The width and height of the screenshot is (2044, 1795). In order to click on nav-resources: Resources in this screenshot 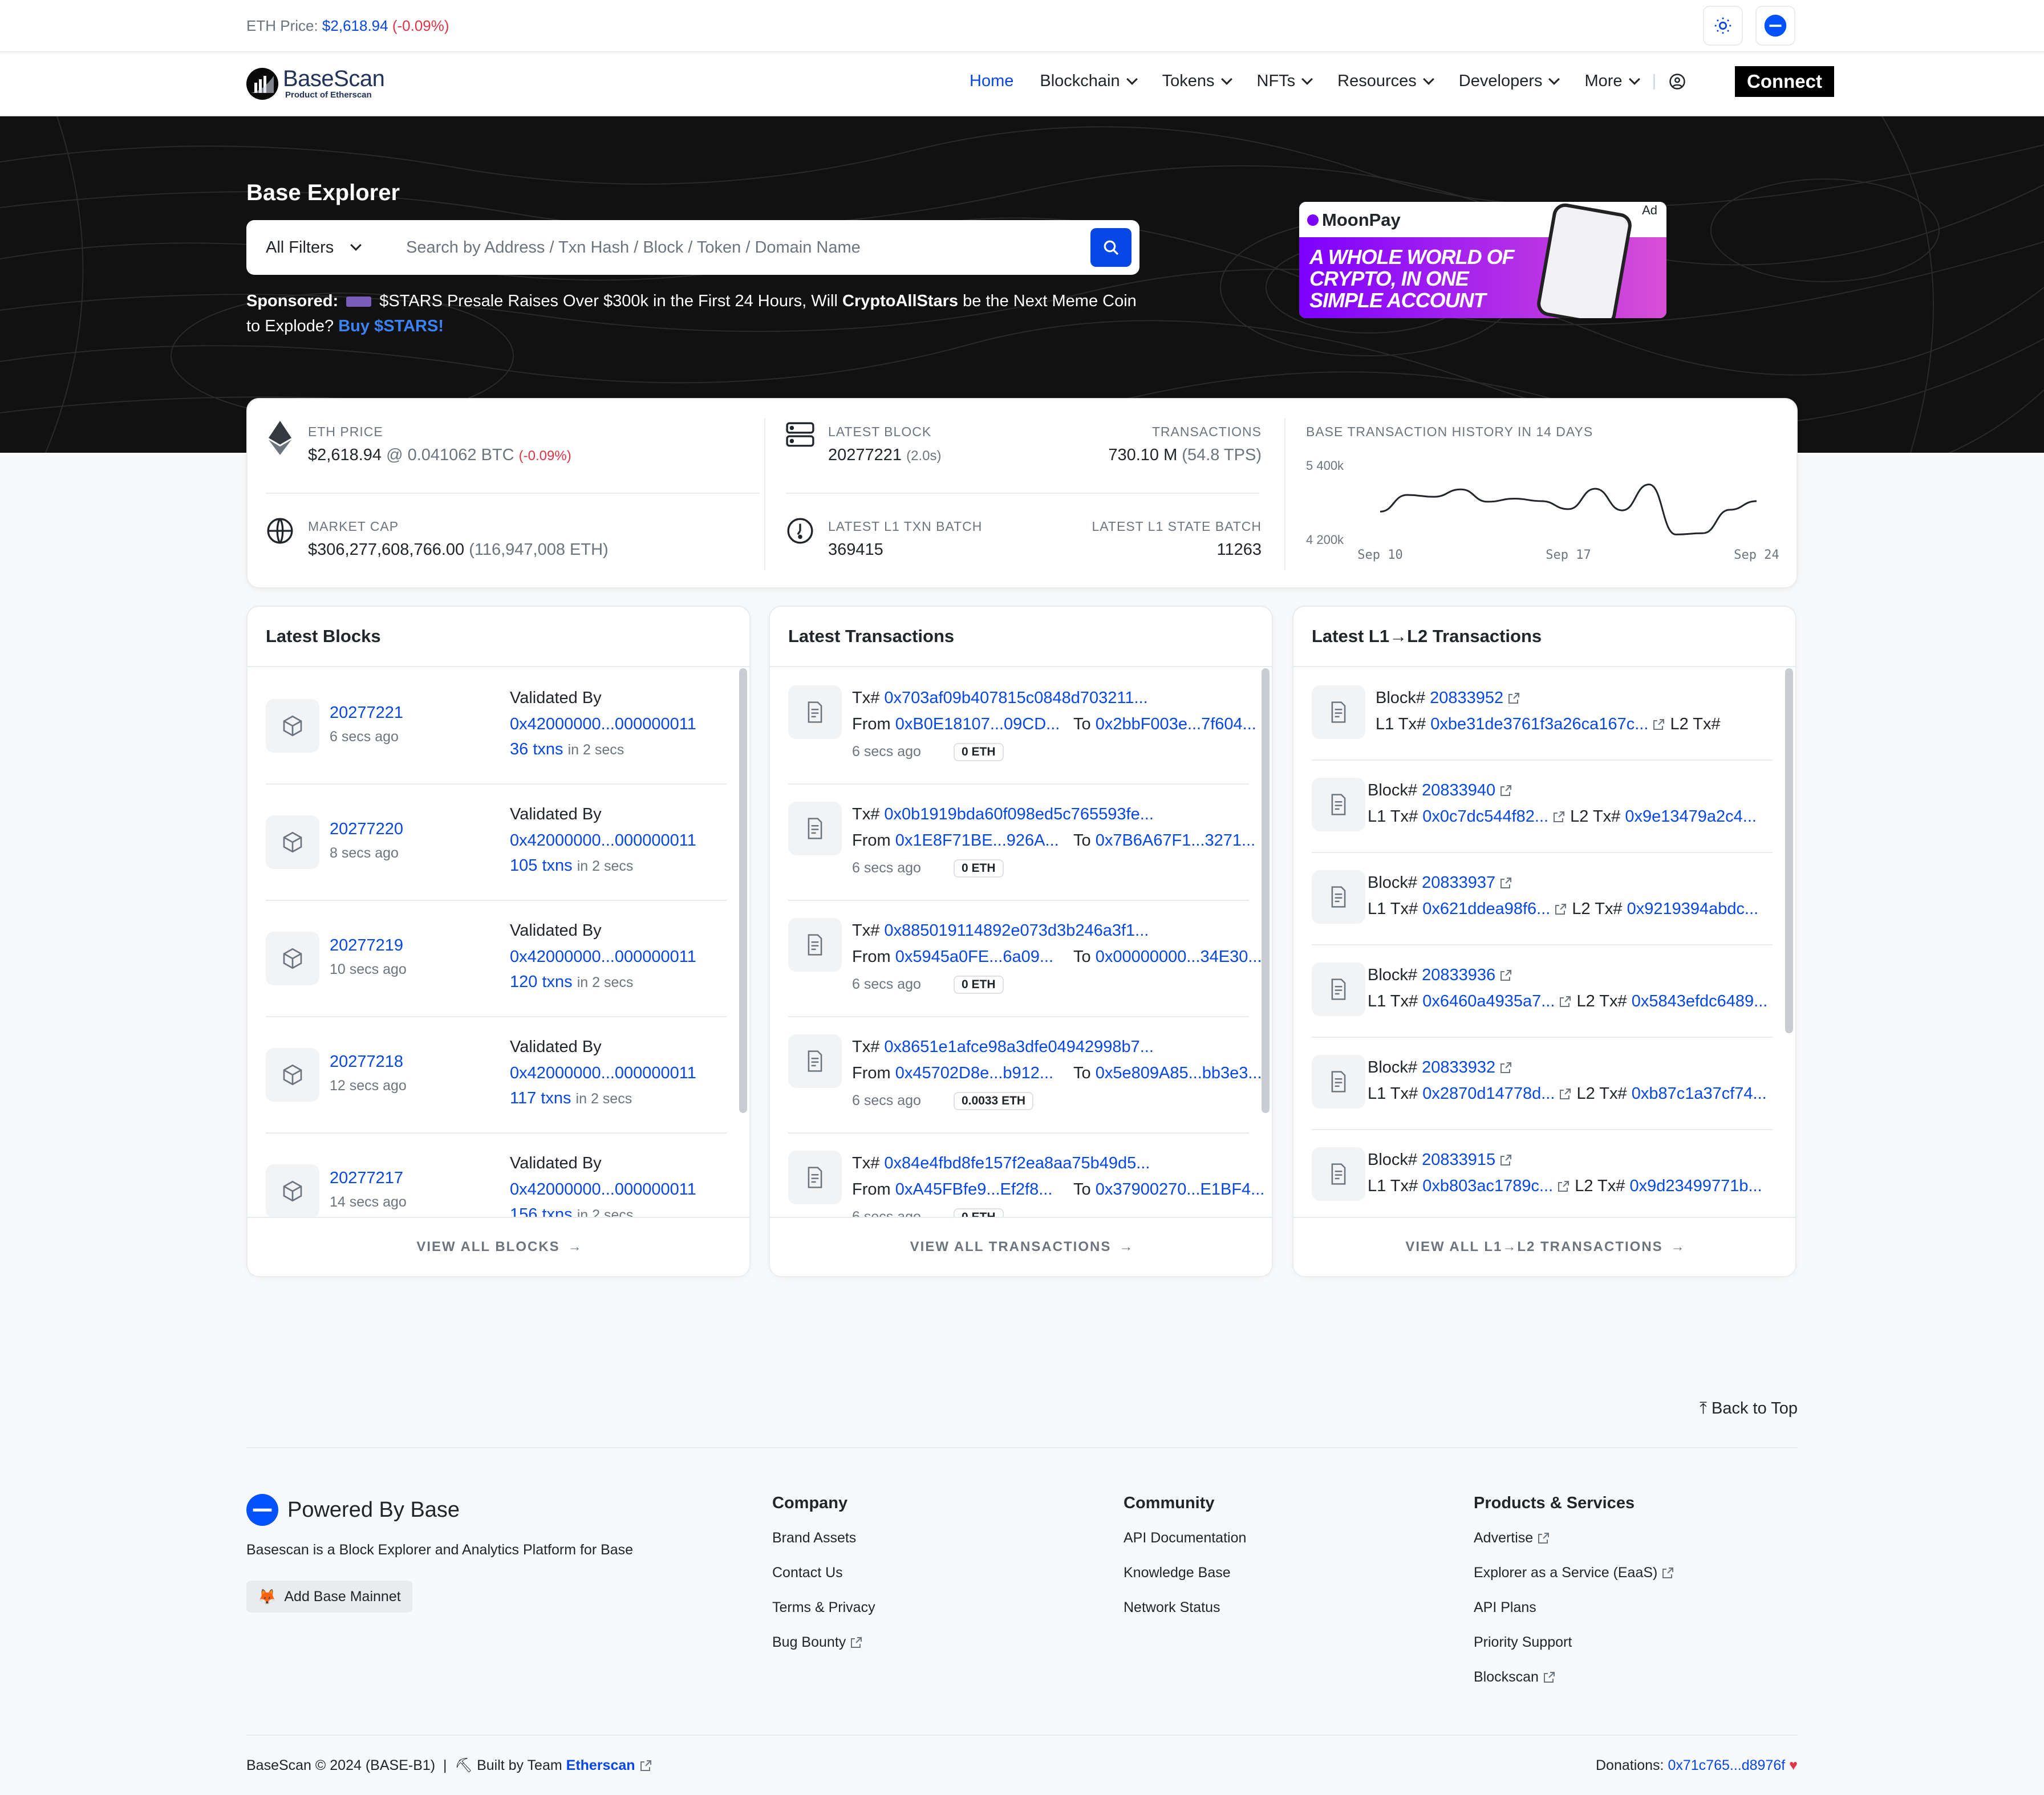, I will do `click(1385, 81)`.